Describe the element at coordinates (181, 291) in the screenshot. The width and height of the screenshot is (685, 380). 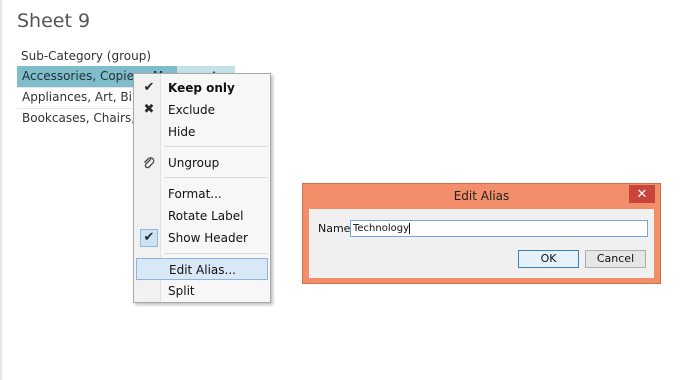
I see `menu-item-label: Split` at that location.